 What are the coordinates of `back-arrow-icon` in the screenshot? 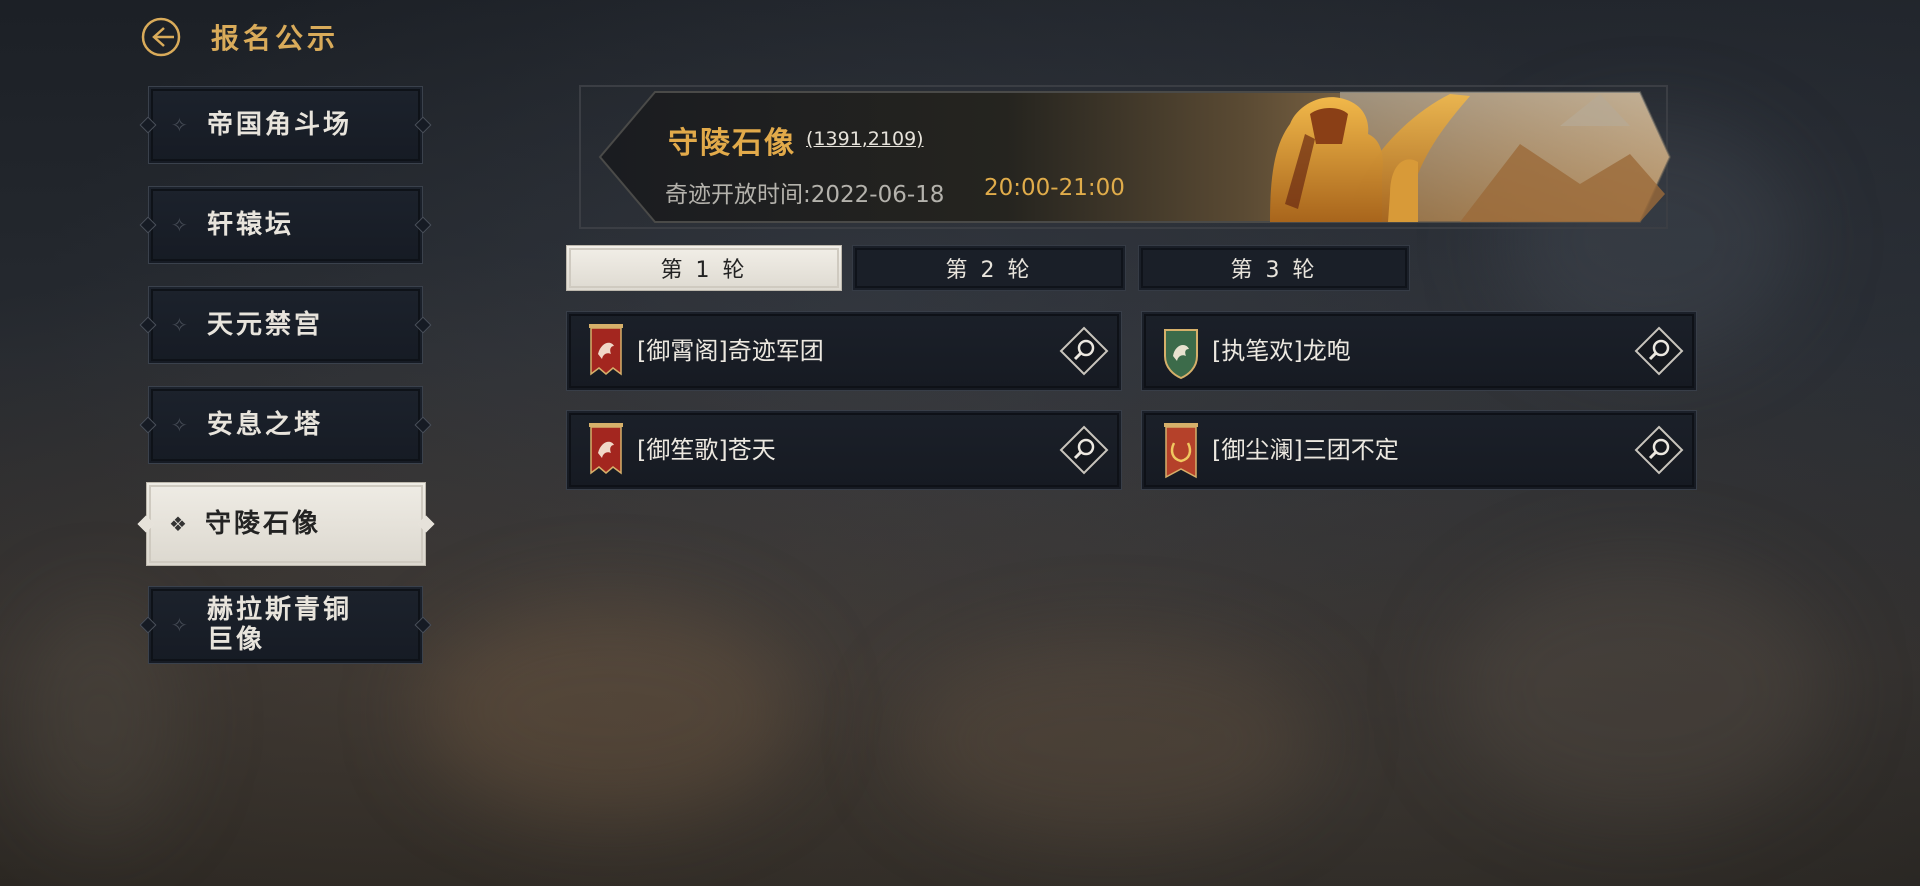 It's located at (161, 37).